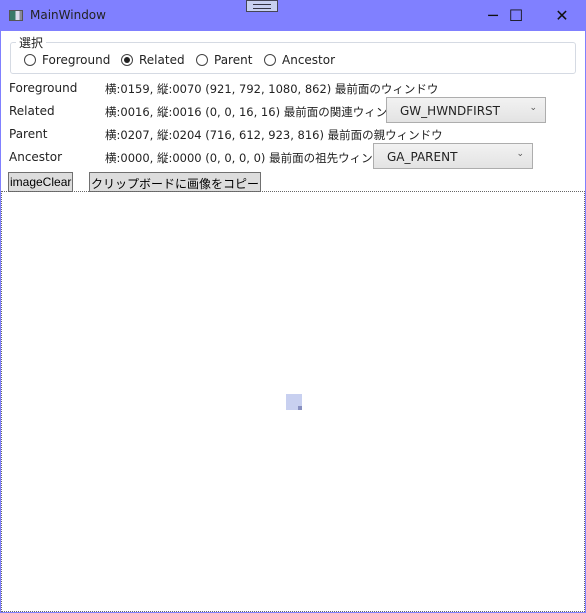 This screenshot has width=586, height=613. Describe the element at coordinates (250, 158) in the screenshot. I see `ancestor-info: 横:0000, 縦:0000 (0, 0, 0, 0) 最前面の祖先ウィンドウ` at that location.